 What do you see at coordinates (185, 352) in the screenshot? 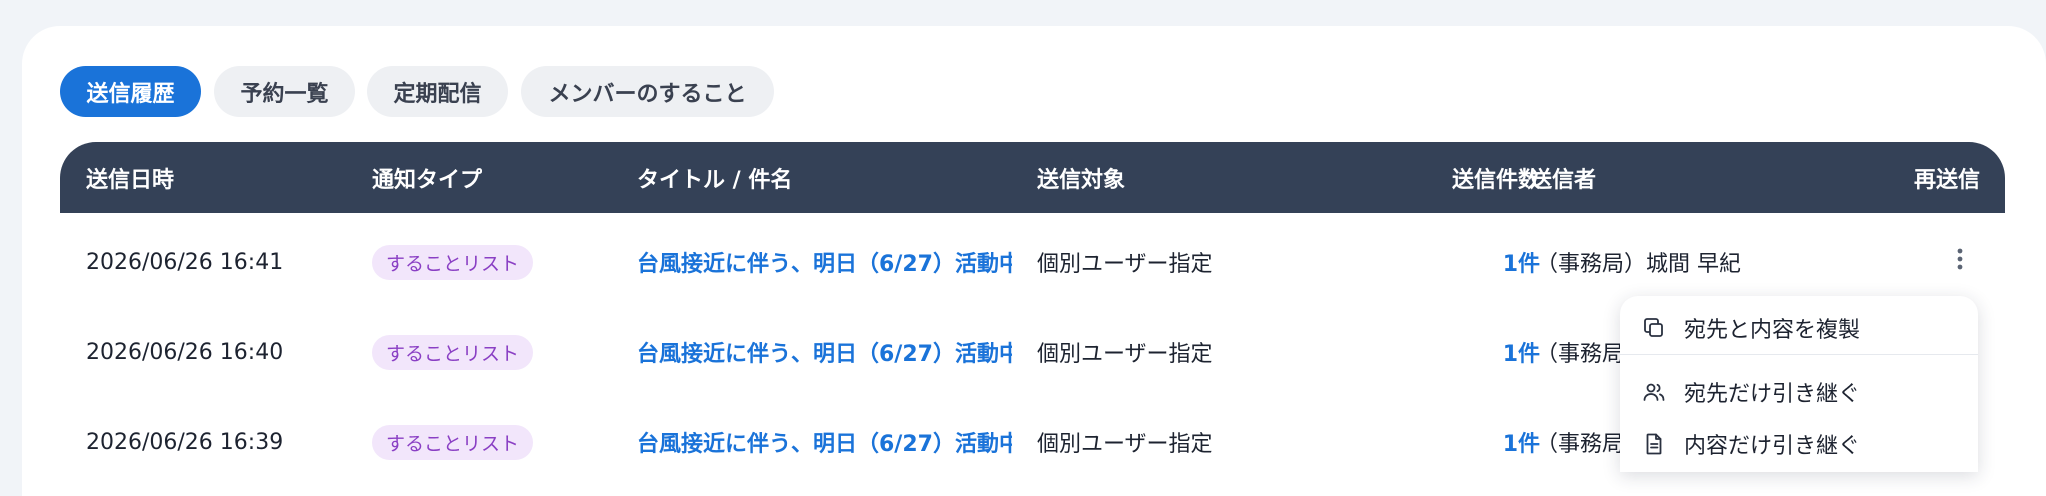
I see `send-datetime: 2026/06/26 16:40` at bounding box center [185, 352].